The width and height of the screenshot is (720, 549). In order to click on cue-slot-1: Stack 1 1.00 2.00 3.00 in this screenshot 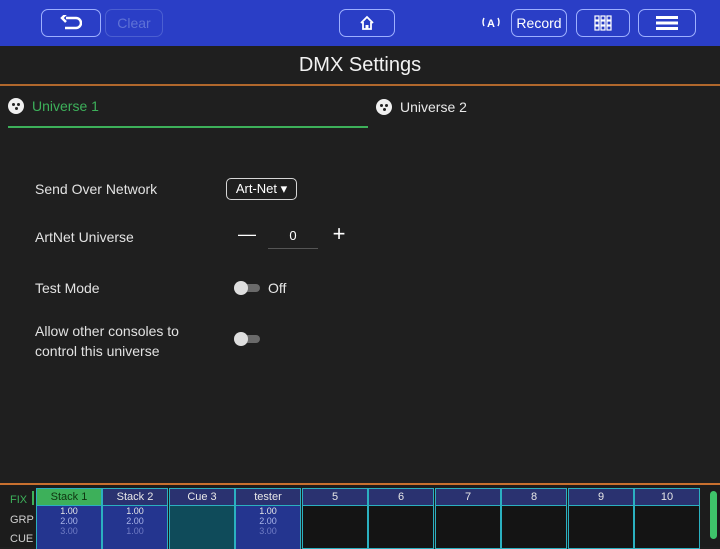, I will do `click(69, 518)`.